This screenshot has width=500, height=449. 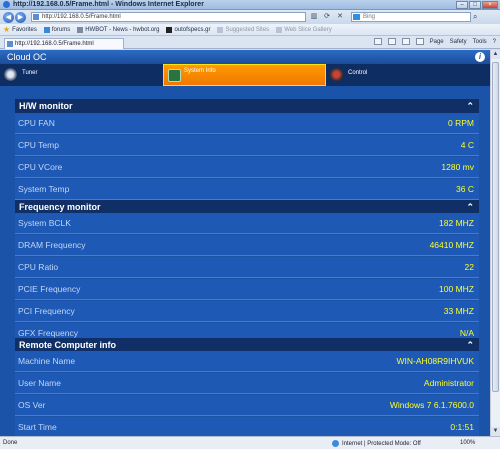 I want to click on security-zone: Internet | Protected Mode: Off, so click(x=376, y=443).